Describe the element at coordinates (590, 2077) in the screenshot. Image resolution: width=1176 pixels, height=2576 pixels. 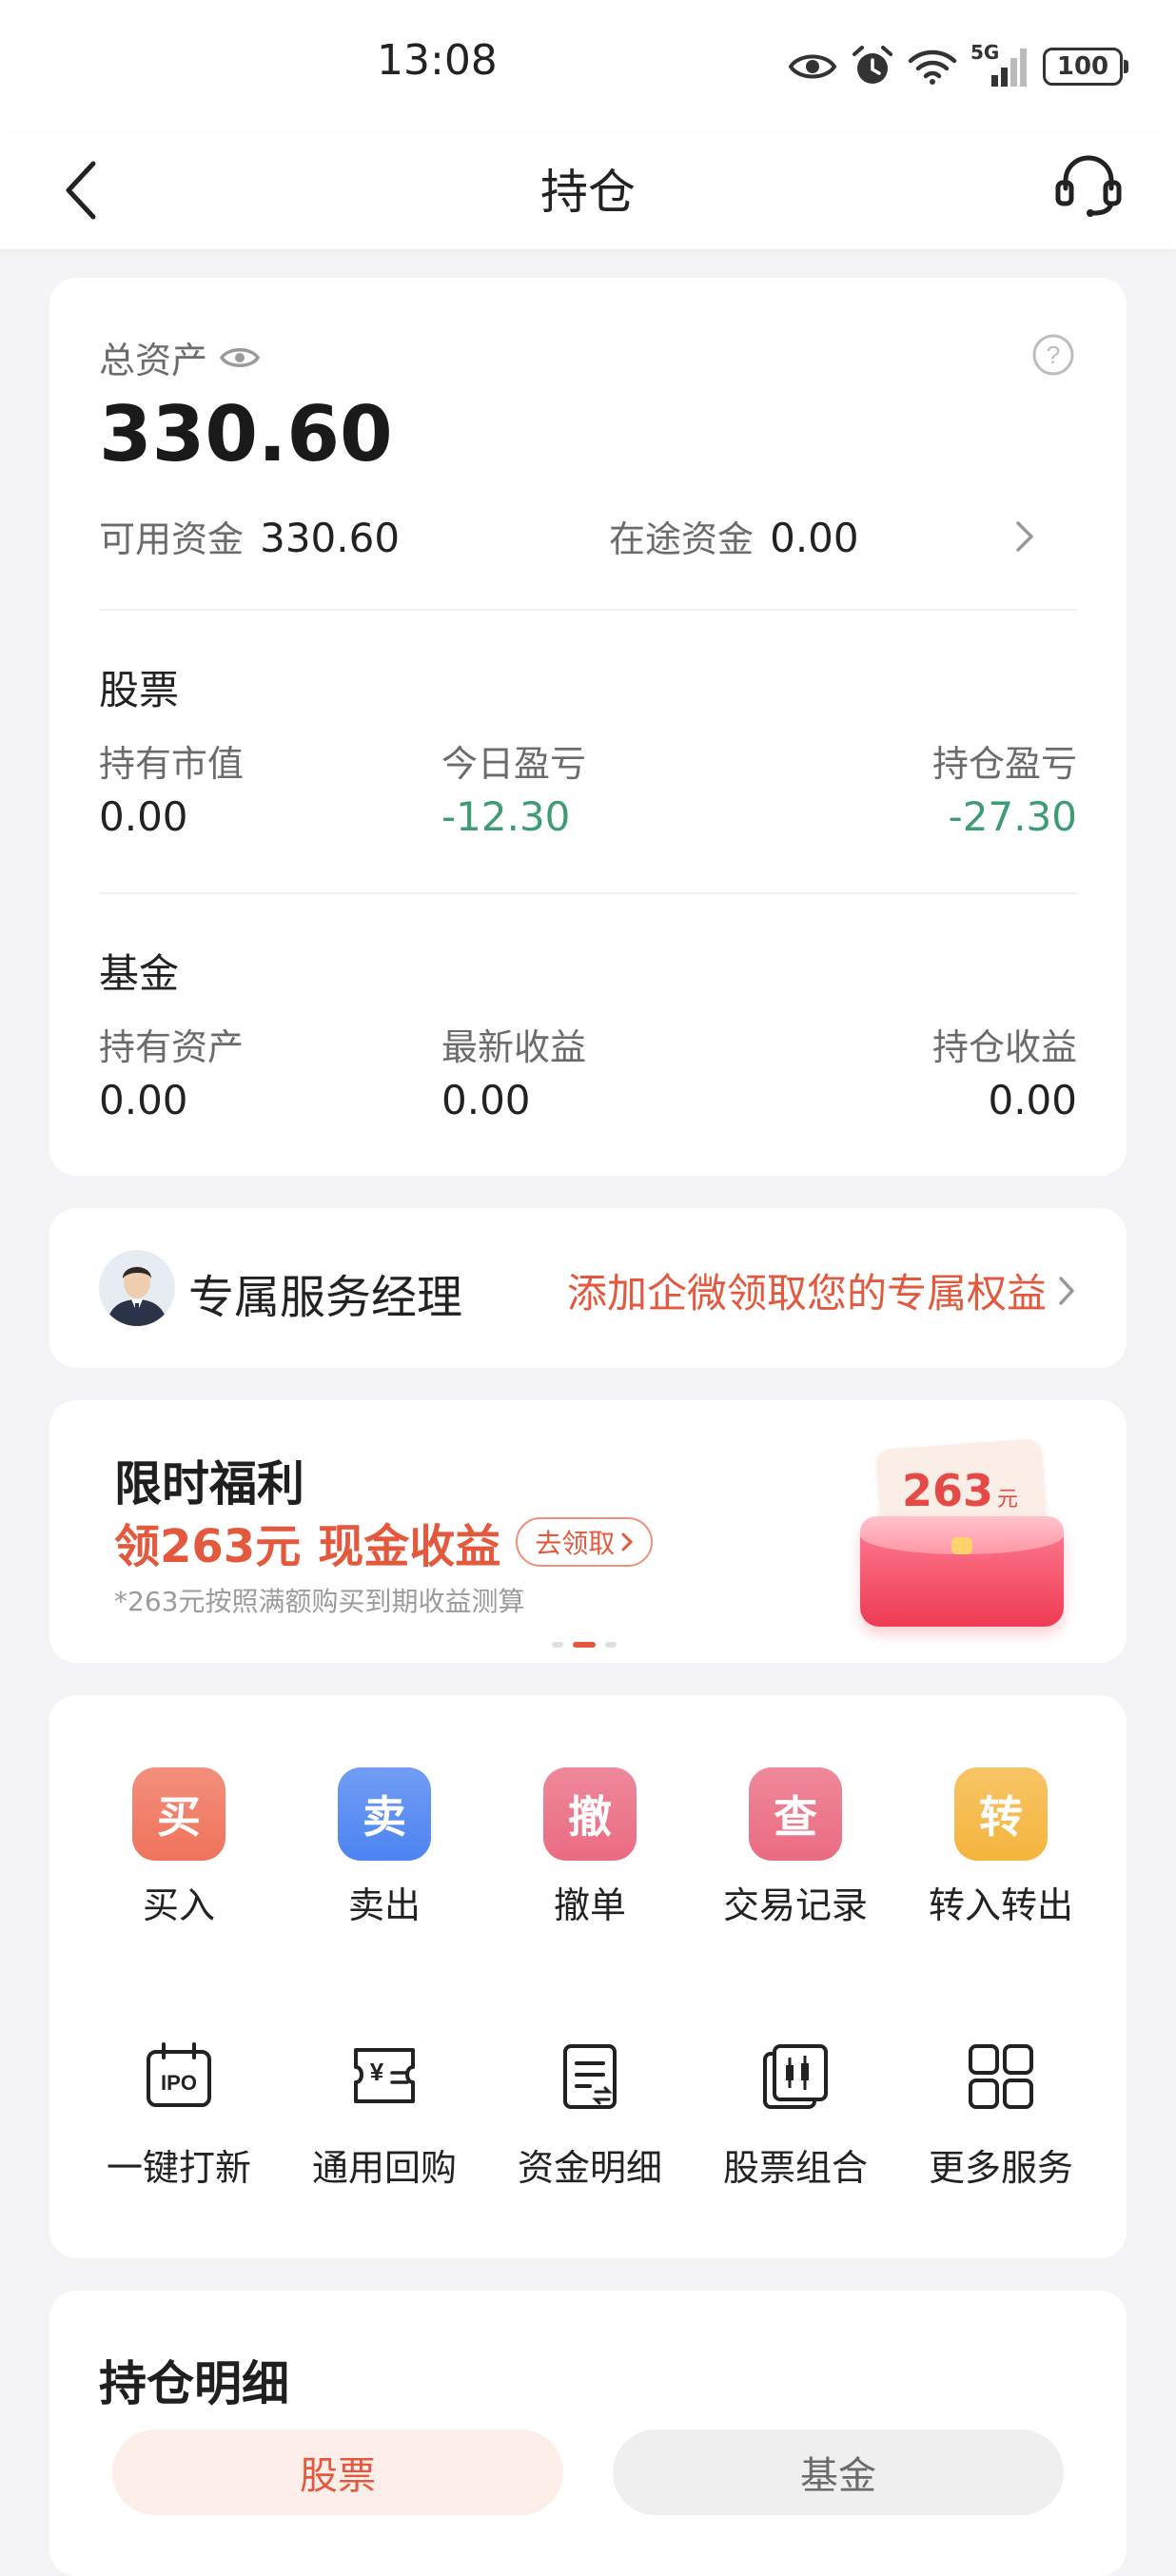
I see `fund-detail-icon` at that location.